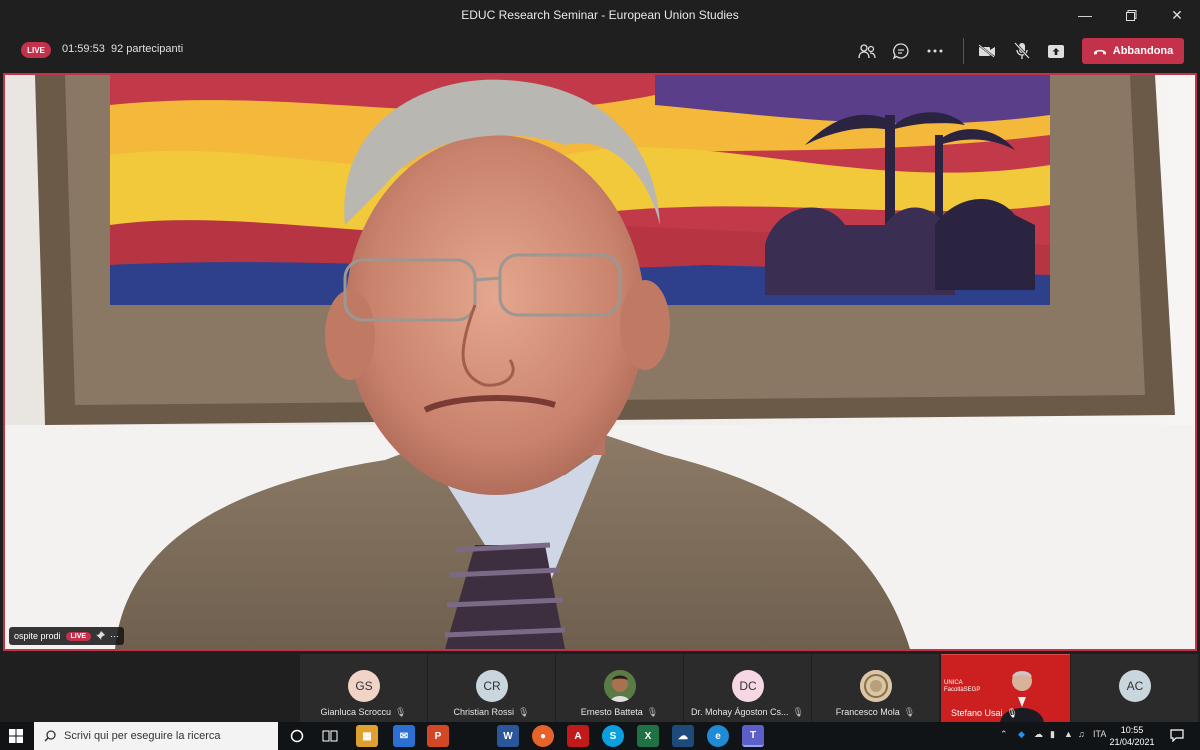 The width and height of the screenshot is (1200, 750). What do you see at coordinates (1038, 734) in the screenshot?
I see `cloud-icon: ☁` at bounding box center [1038, 734].